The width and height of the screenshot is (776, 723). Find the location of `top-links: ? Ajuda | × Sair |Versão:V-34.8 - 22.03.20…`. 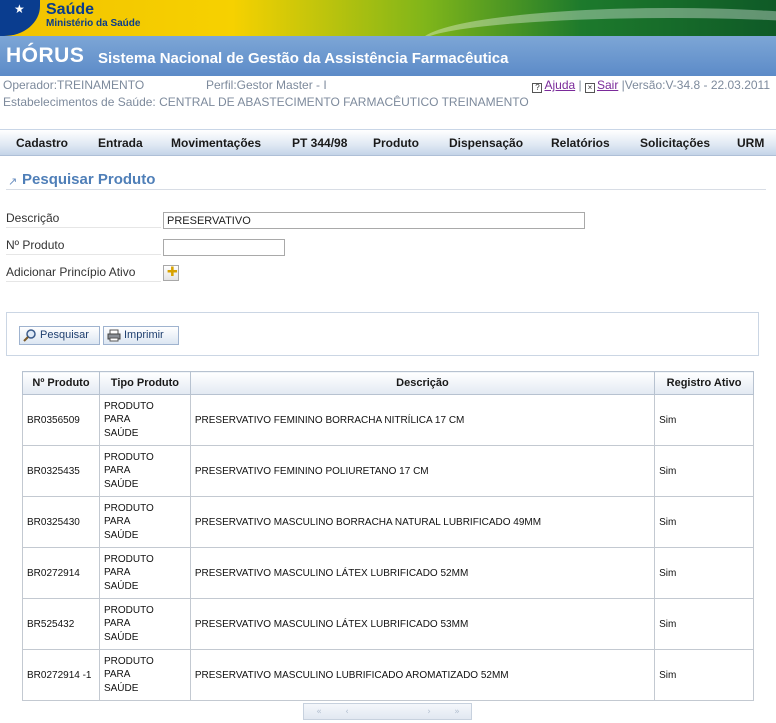

top-links: ? Ajuda | × Sair |Versão:V-34.8 - 22.03.20… is located at coordinates (651, 85).